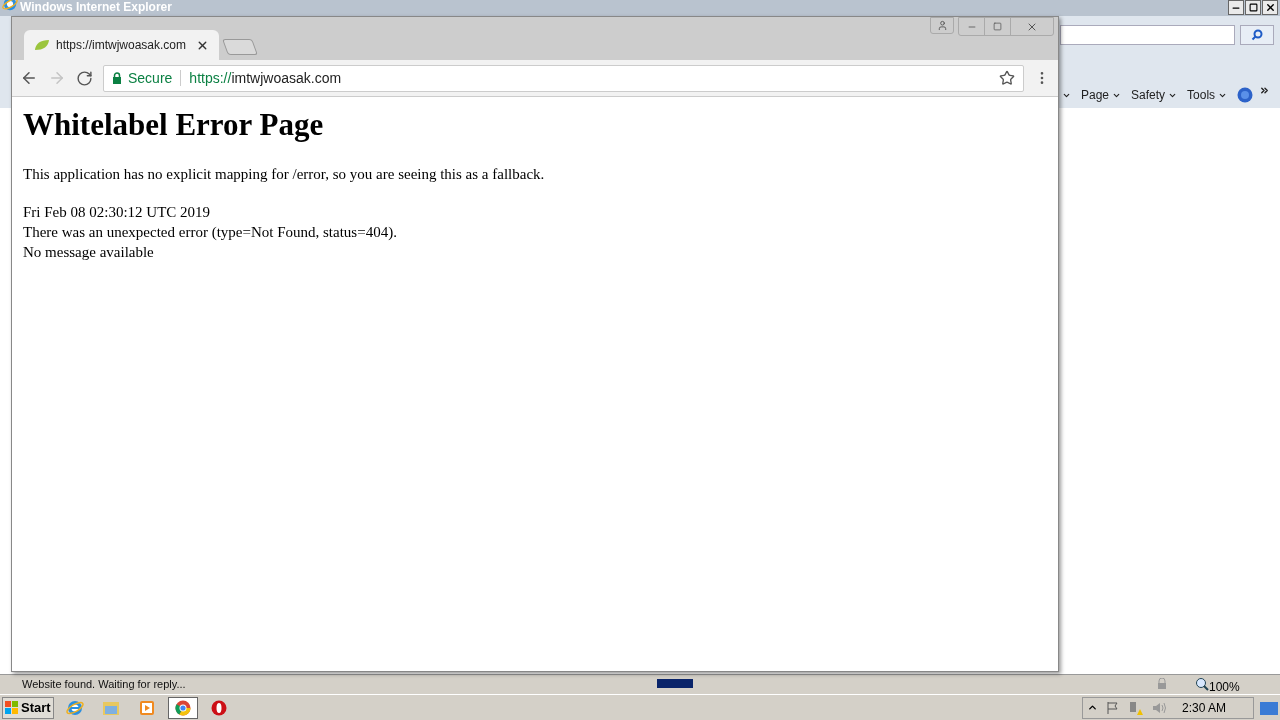  What do you see at coordinates (28, 707) in the screenshot?
I see `start-button: Start` at bounding box center [28, 707].